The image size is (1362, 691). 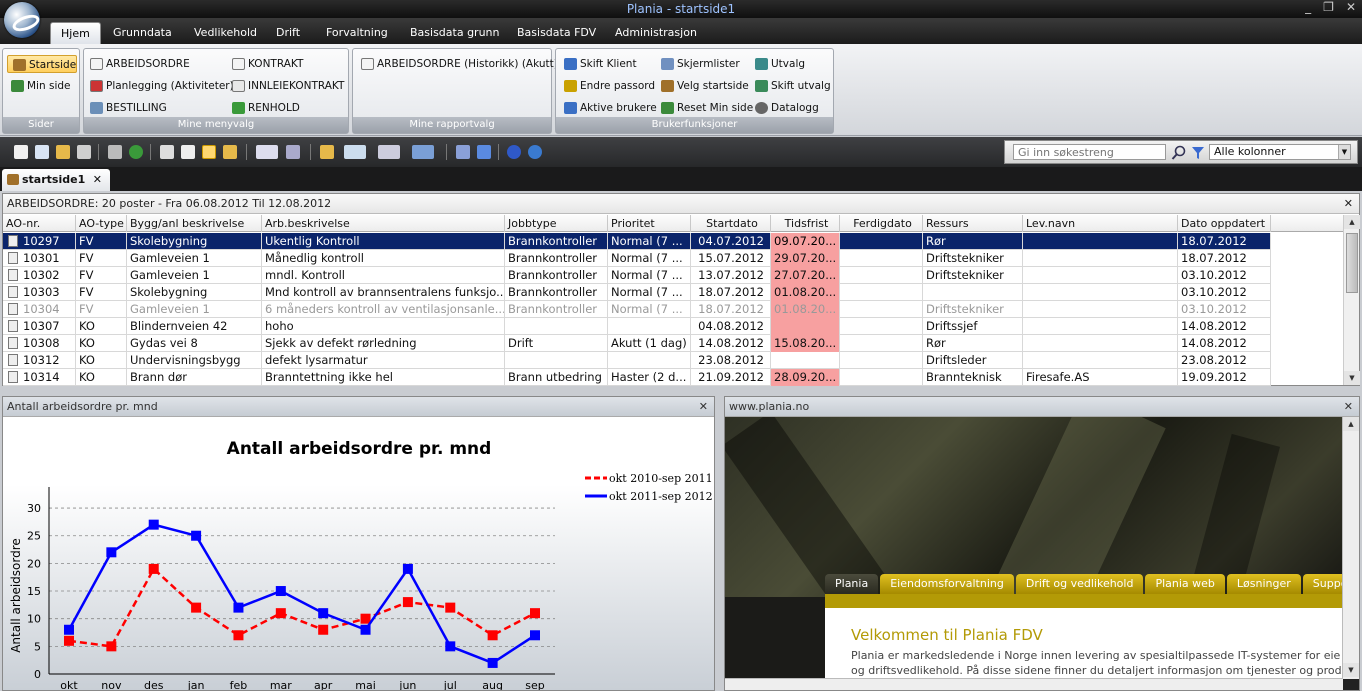 What do you see at coordinates (786, 108) in the screenshot?
I see `datalogg-button: Datalogg` at bounding box center [786, 108].